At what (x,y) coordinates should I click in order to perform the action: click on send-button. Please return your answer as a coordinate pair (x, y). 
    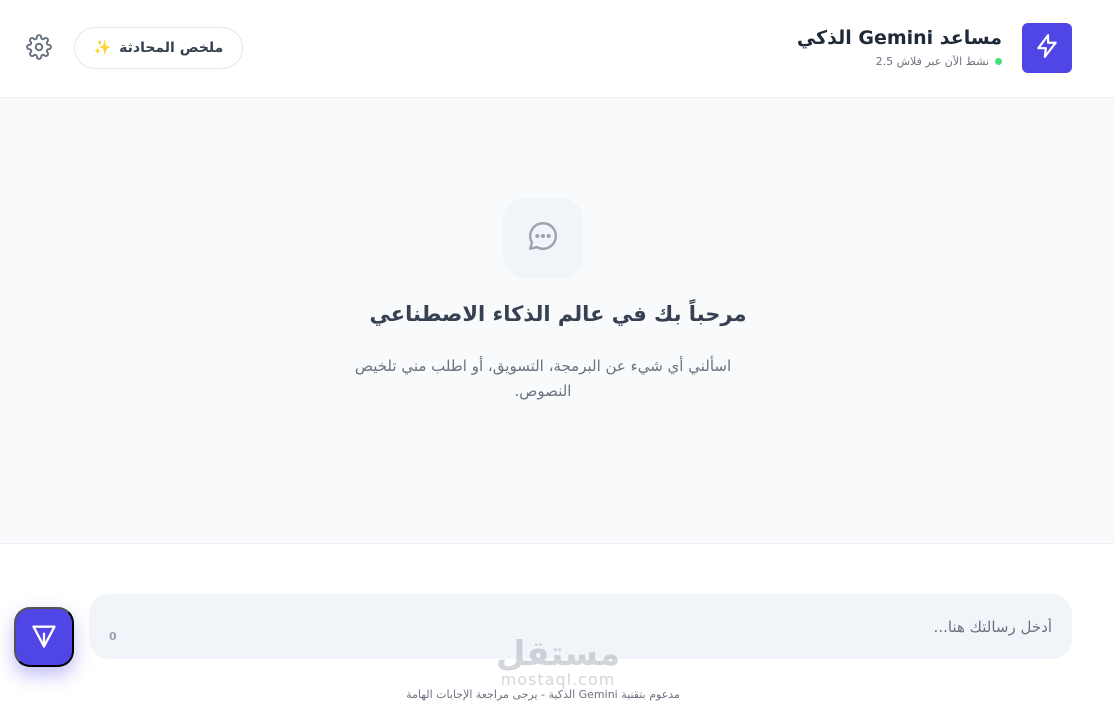
    Looking at the image, I should click on (44, 637).